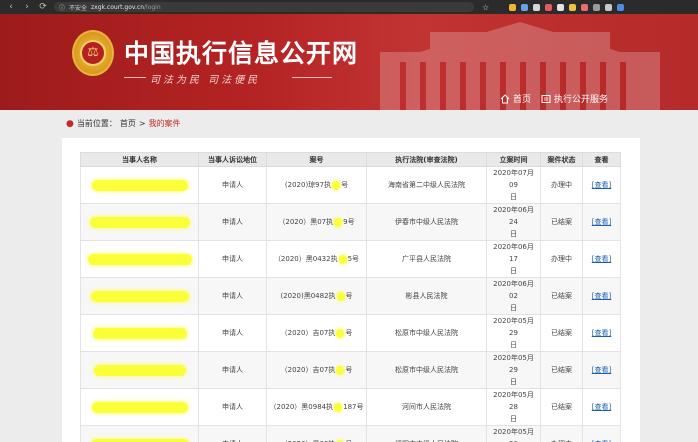 This screenshot has height=442, width=698. I want to click on column-header: 当事人名称, so click(139, 159).